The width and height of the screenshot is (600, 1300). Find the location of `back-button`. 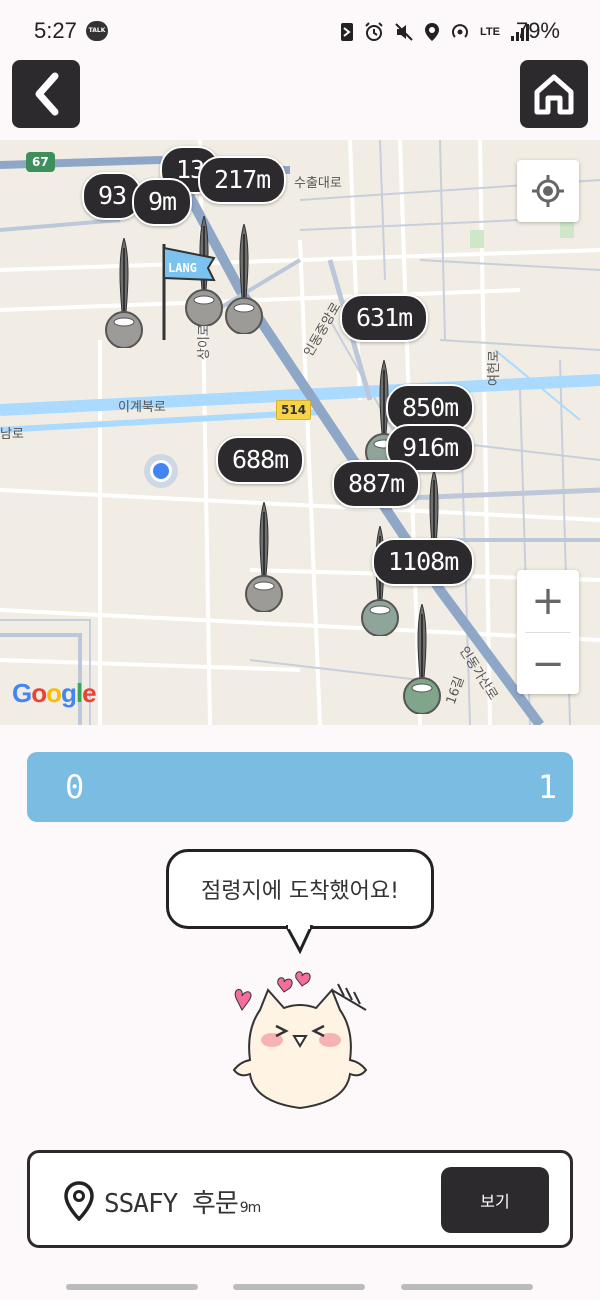

back-button is located at coordinates (46, 94).